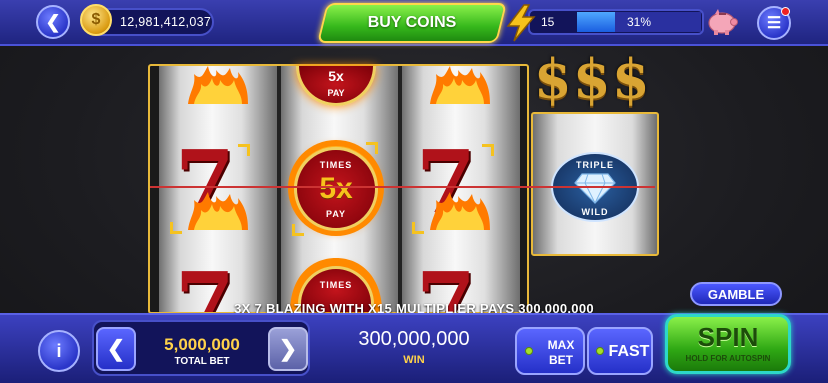 The height and width of the screenshot is (383, 828). I want to click on back-button: ❮, so click(53, 22).